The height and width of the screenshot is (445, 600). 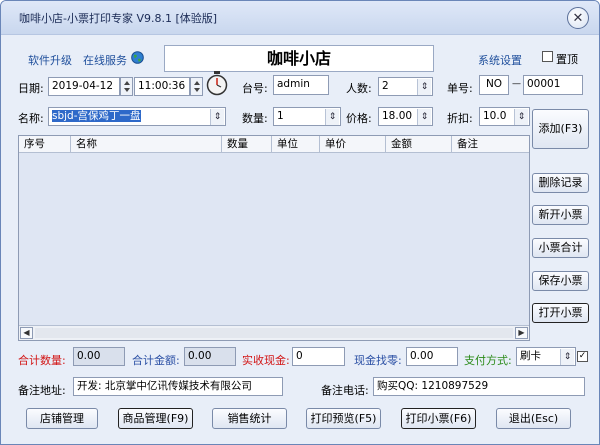 I want to click on payment-method-value: 刷卡, so click(x=530, y=356).